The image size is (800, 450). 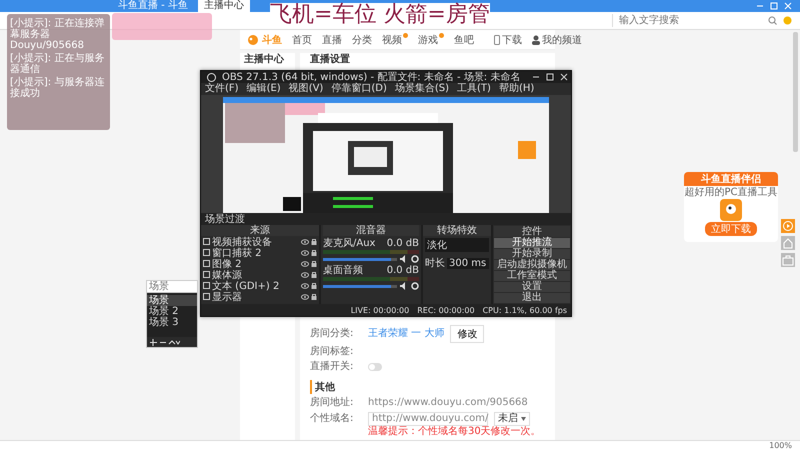 I want to click on source-item: 显示器, so click(x=260, y=296).